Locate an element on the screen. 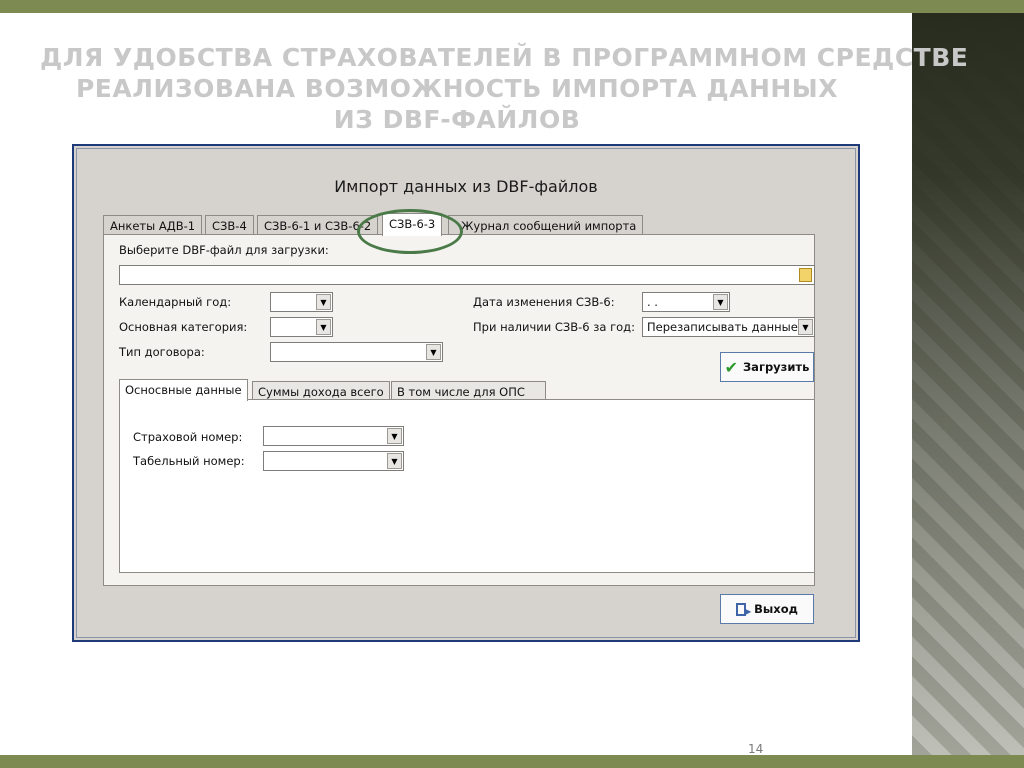  page-number: 14 is located at coordinates (756, 749).